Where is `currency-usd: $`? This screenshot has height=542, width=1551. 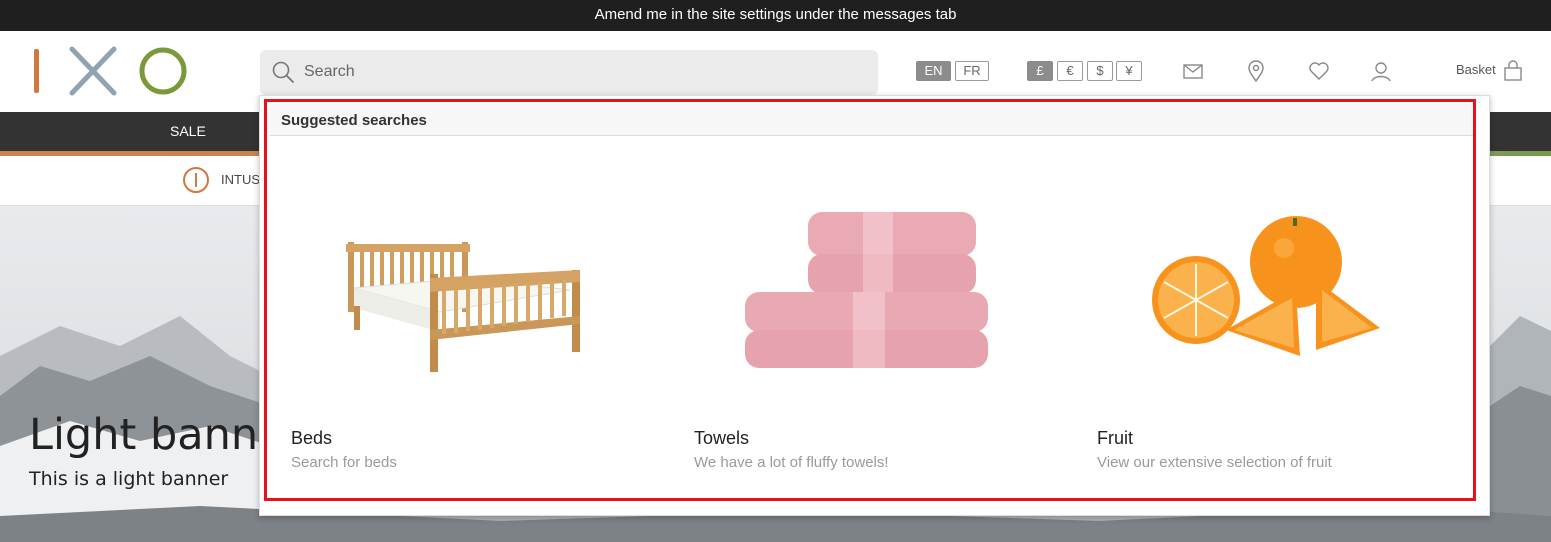
currency-usd: $ is located at coordinates (1100, 71).